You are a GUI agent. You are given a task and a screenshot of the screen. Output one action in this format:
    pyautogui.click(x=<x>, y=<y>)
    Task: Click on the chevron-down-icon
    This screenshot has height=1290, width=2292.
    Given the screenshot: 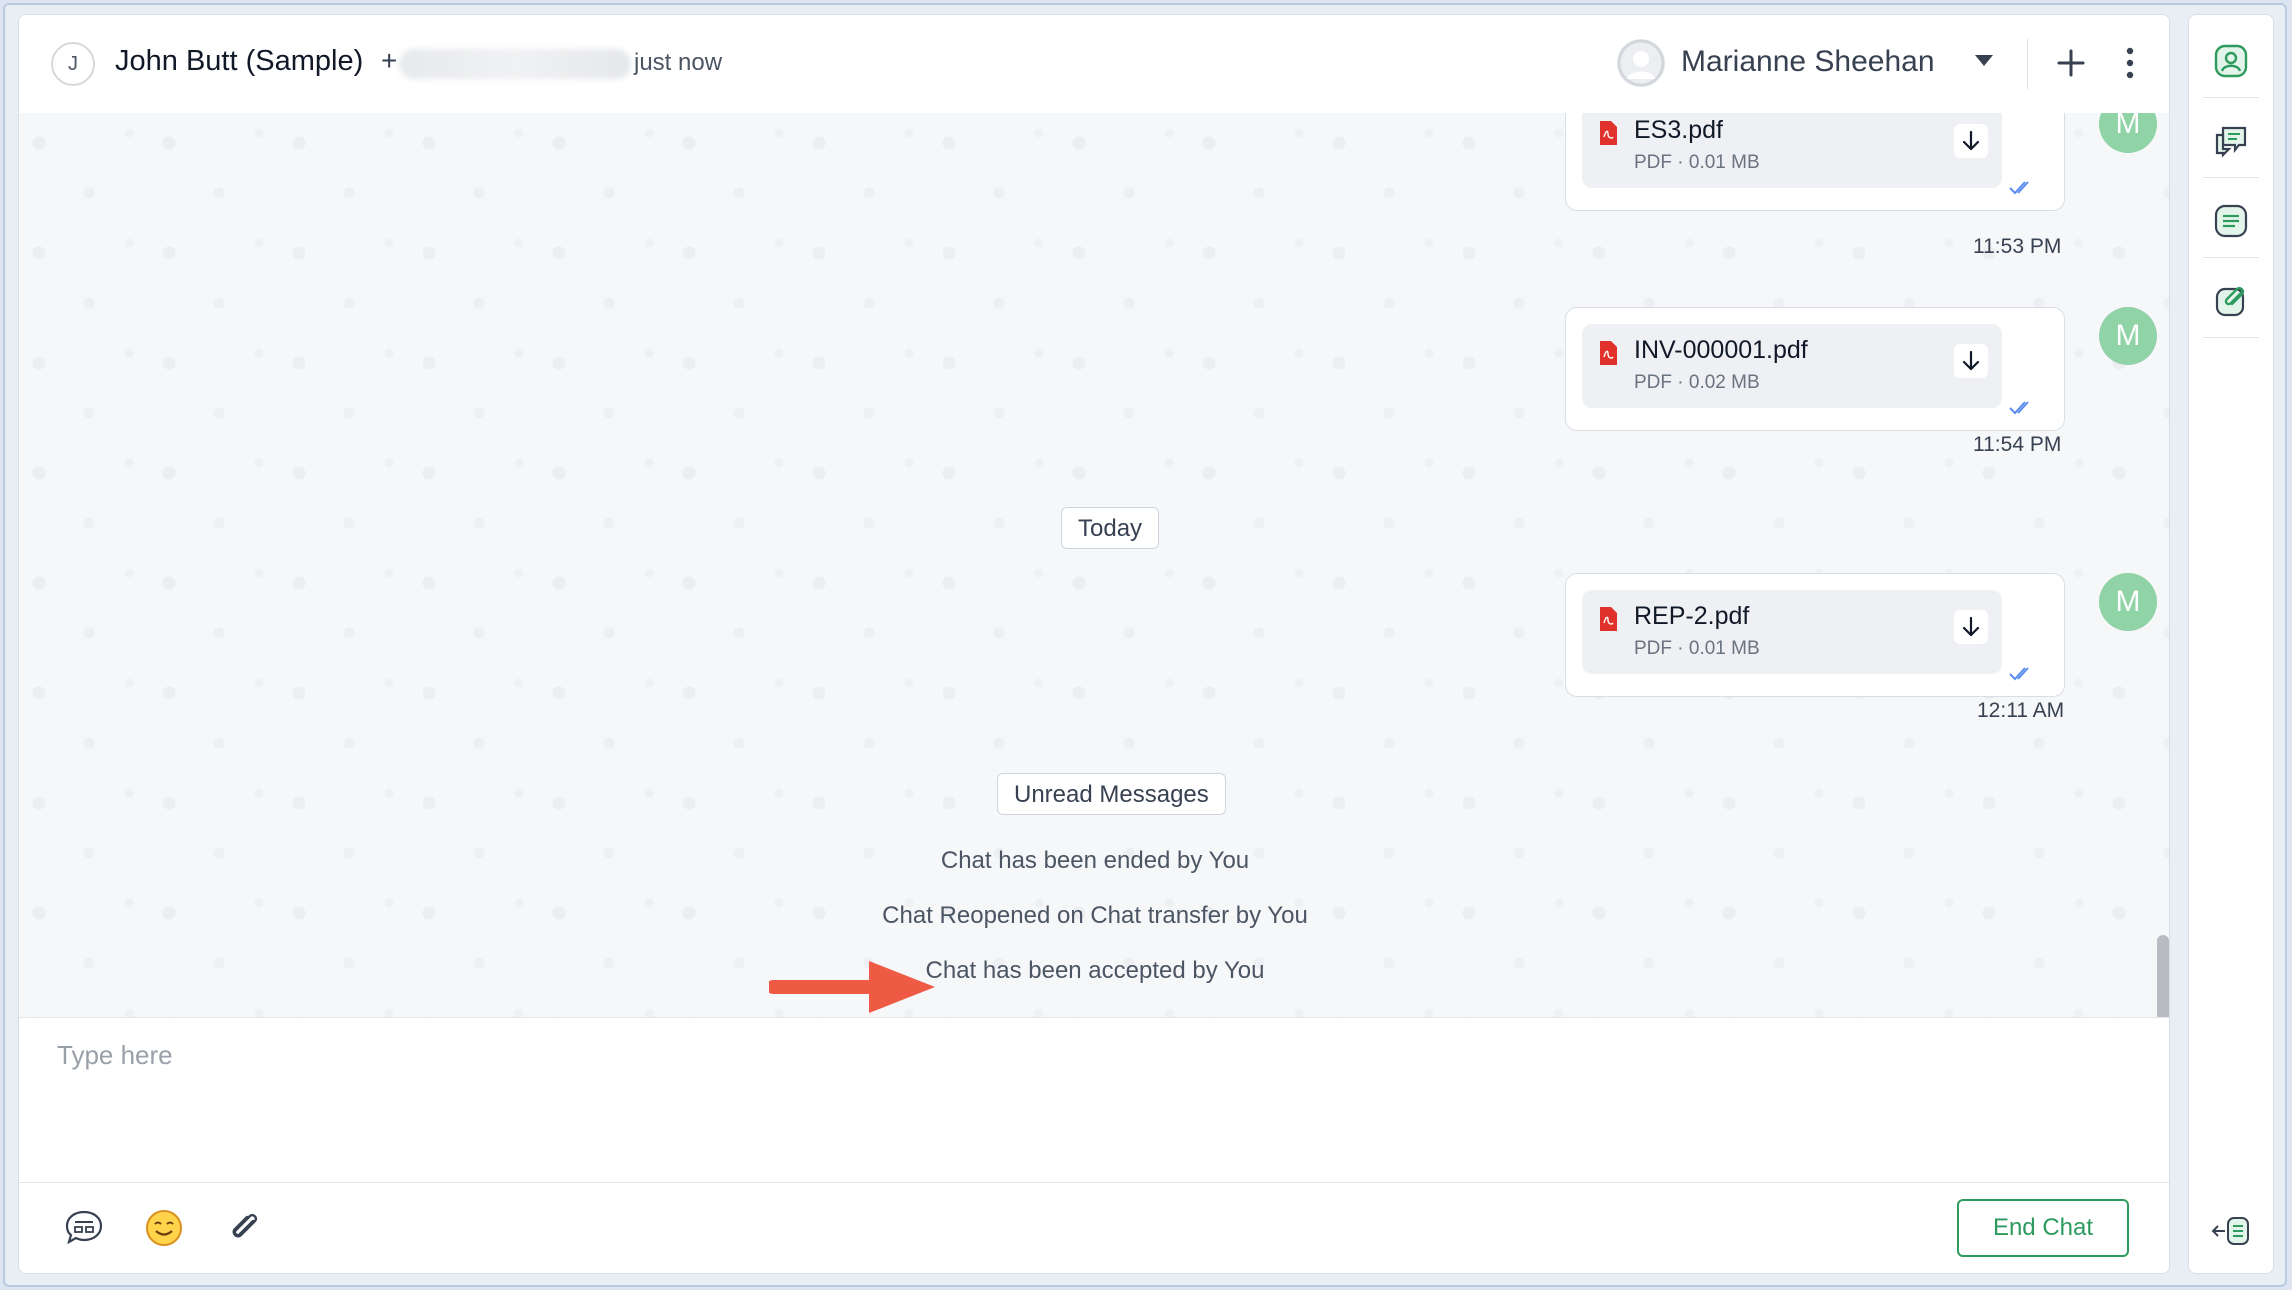 What is the action you would take?
    pyautogui.click(x=1984, y=60)
    